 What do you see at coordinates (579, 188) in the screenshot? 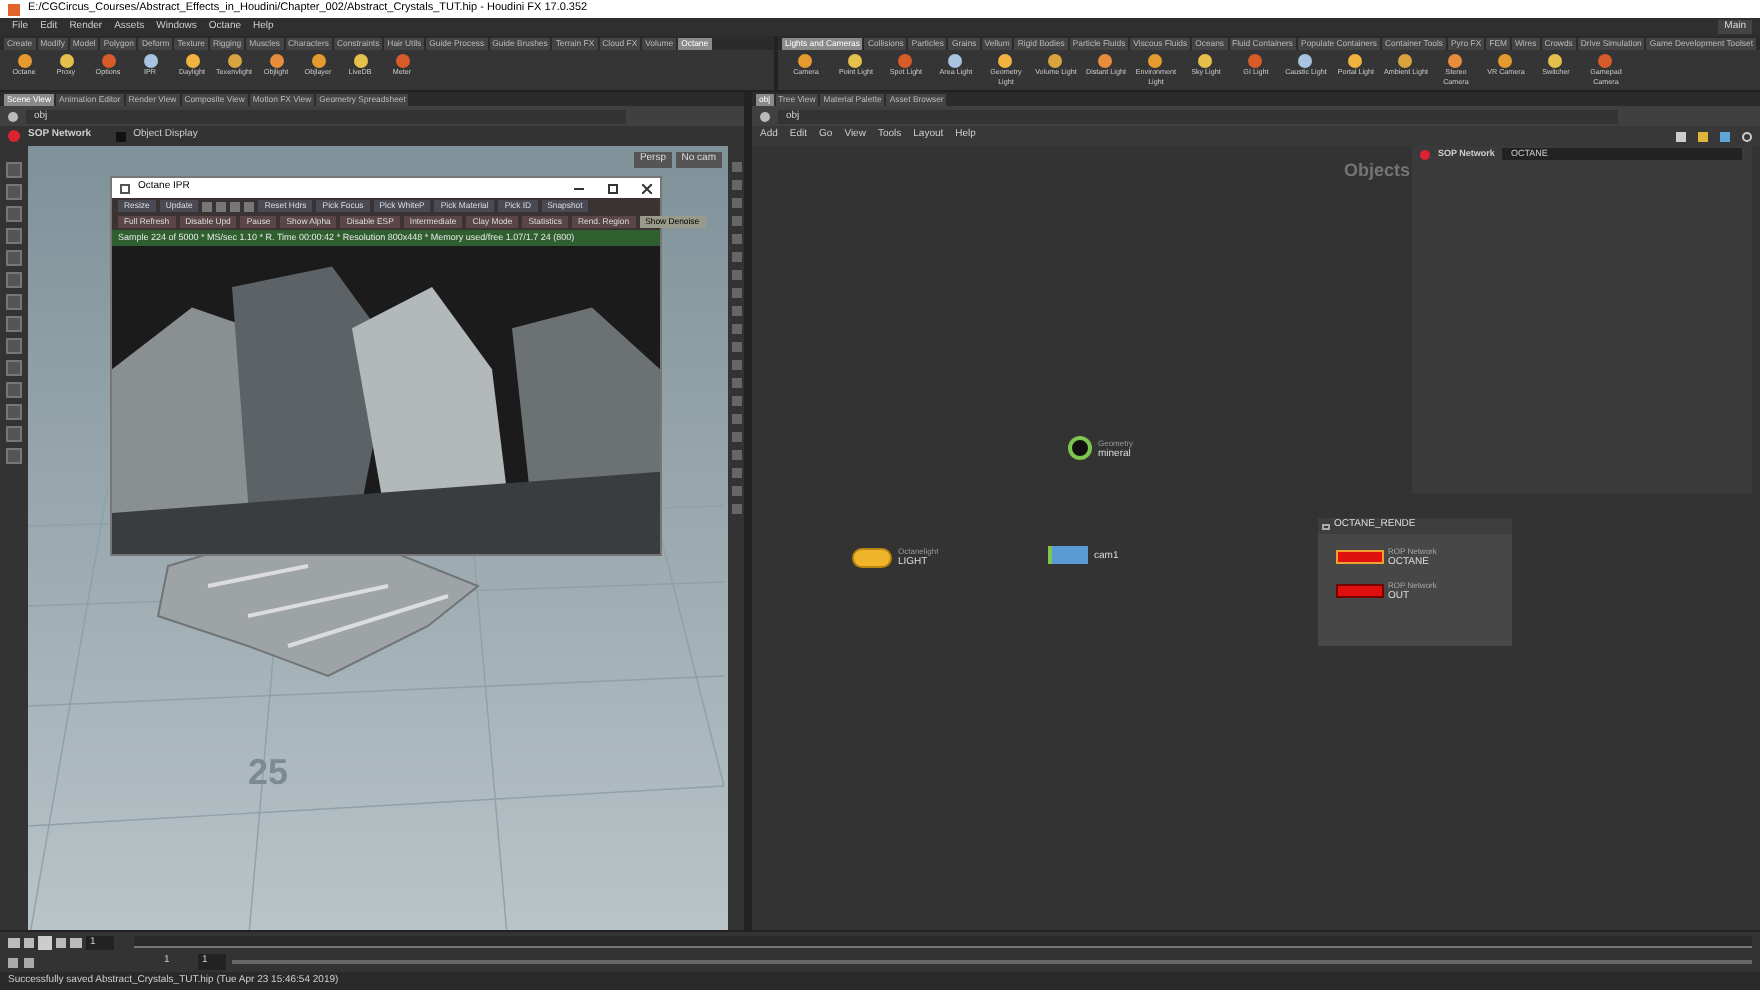
I see `minimize-icon` at bounding box center [579, 188].